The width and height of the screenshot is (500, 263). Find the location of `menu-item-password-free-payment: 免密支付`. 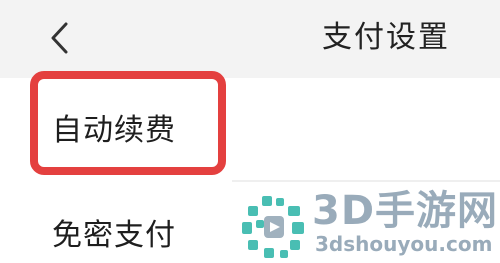

menu-item-password-free-payment: 免密支付 is located at coordinates (114, 236).